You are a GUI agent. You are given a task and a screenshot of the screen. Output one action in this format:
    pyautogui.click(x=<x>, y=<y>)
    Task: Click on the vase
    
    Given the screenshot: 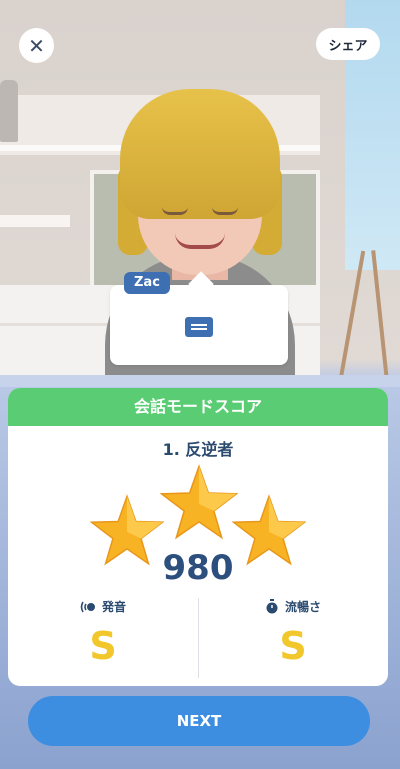 What is the action you would take?
    pyautogui.click(x=9, y=111)
    